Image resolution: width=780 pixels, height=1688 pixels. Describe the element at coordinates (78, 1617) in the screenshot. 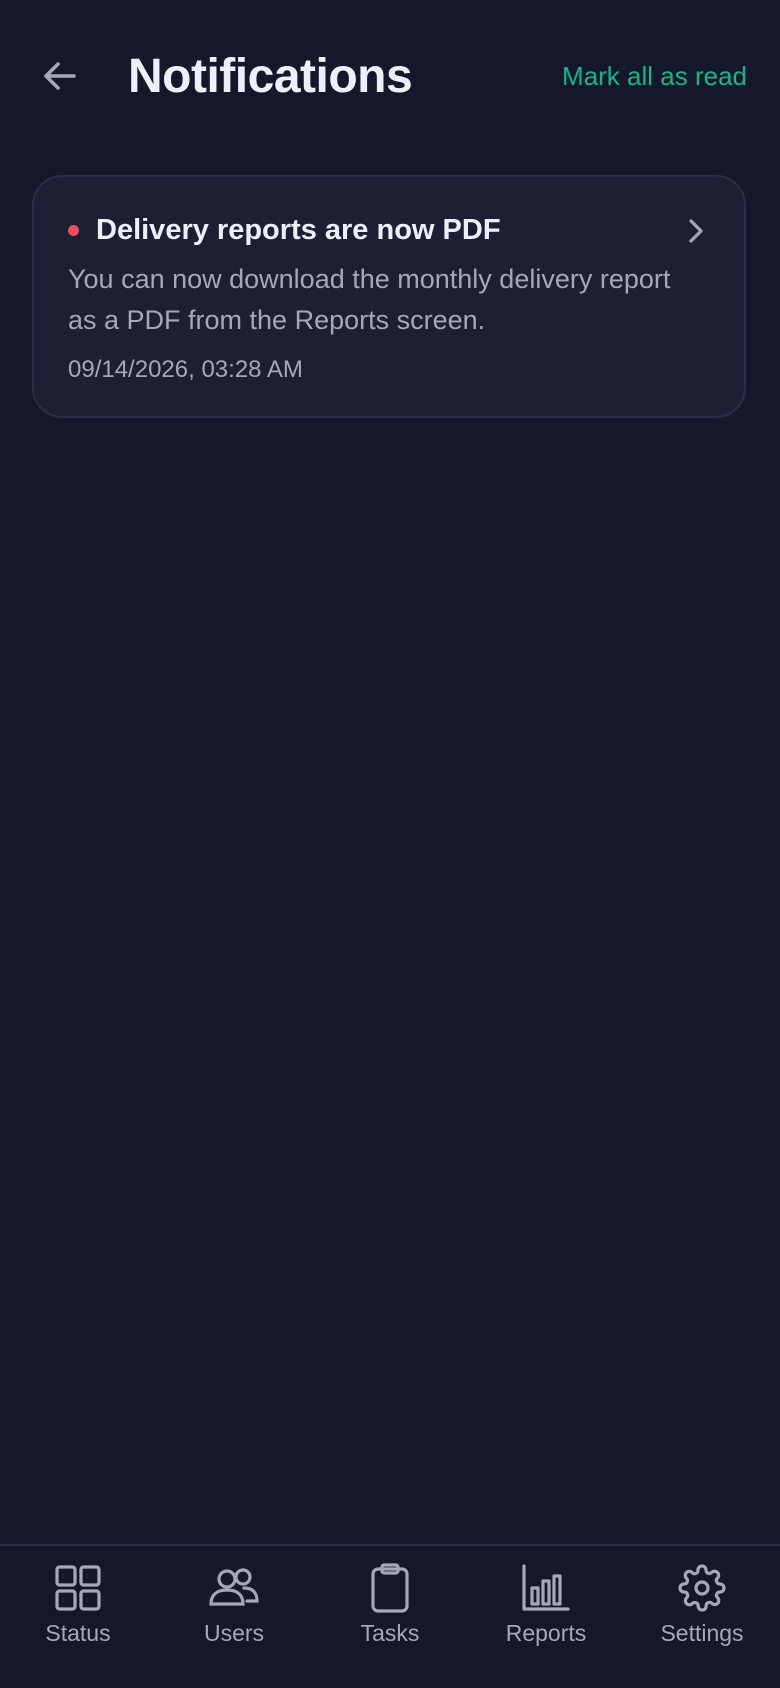

I see `nav-item-status: Status` at that location.